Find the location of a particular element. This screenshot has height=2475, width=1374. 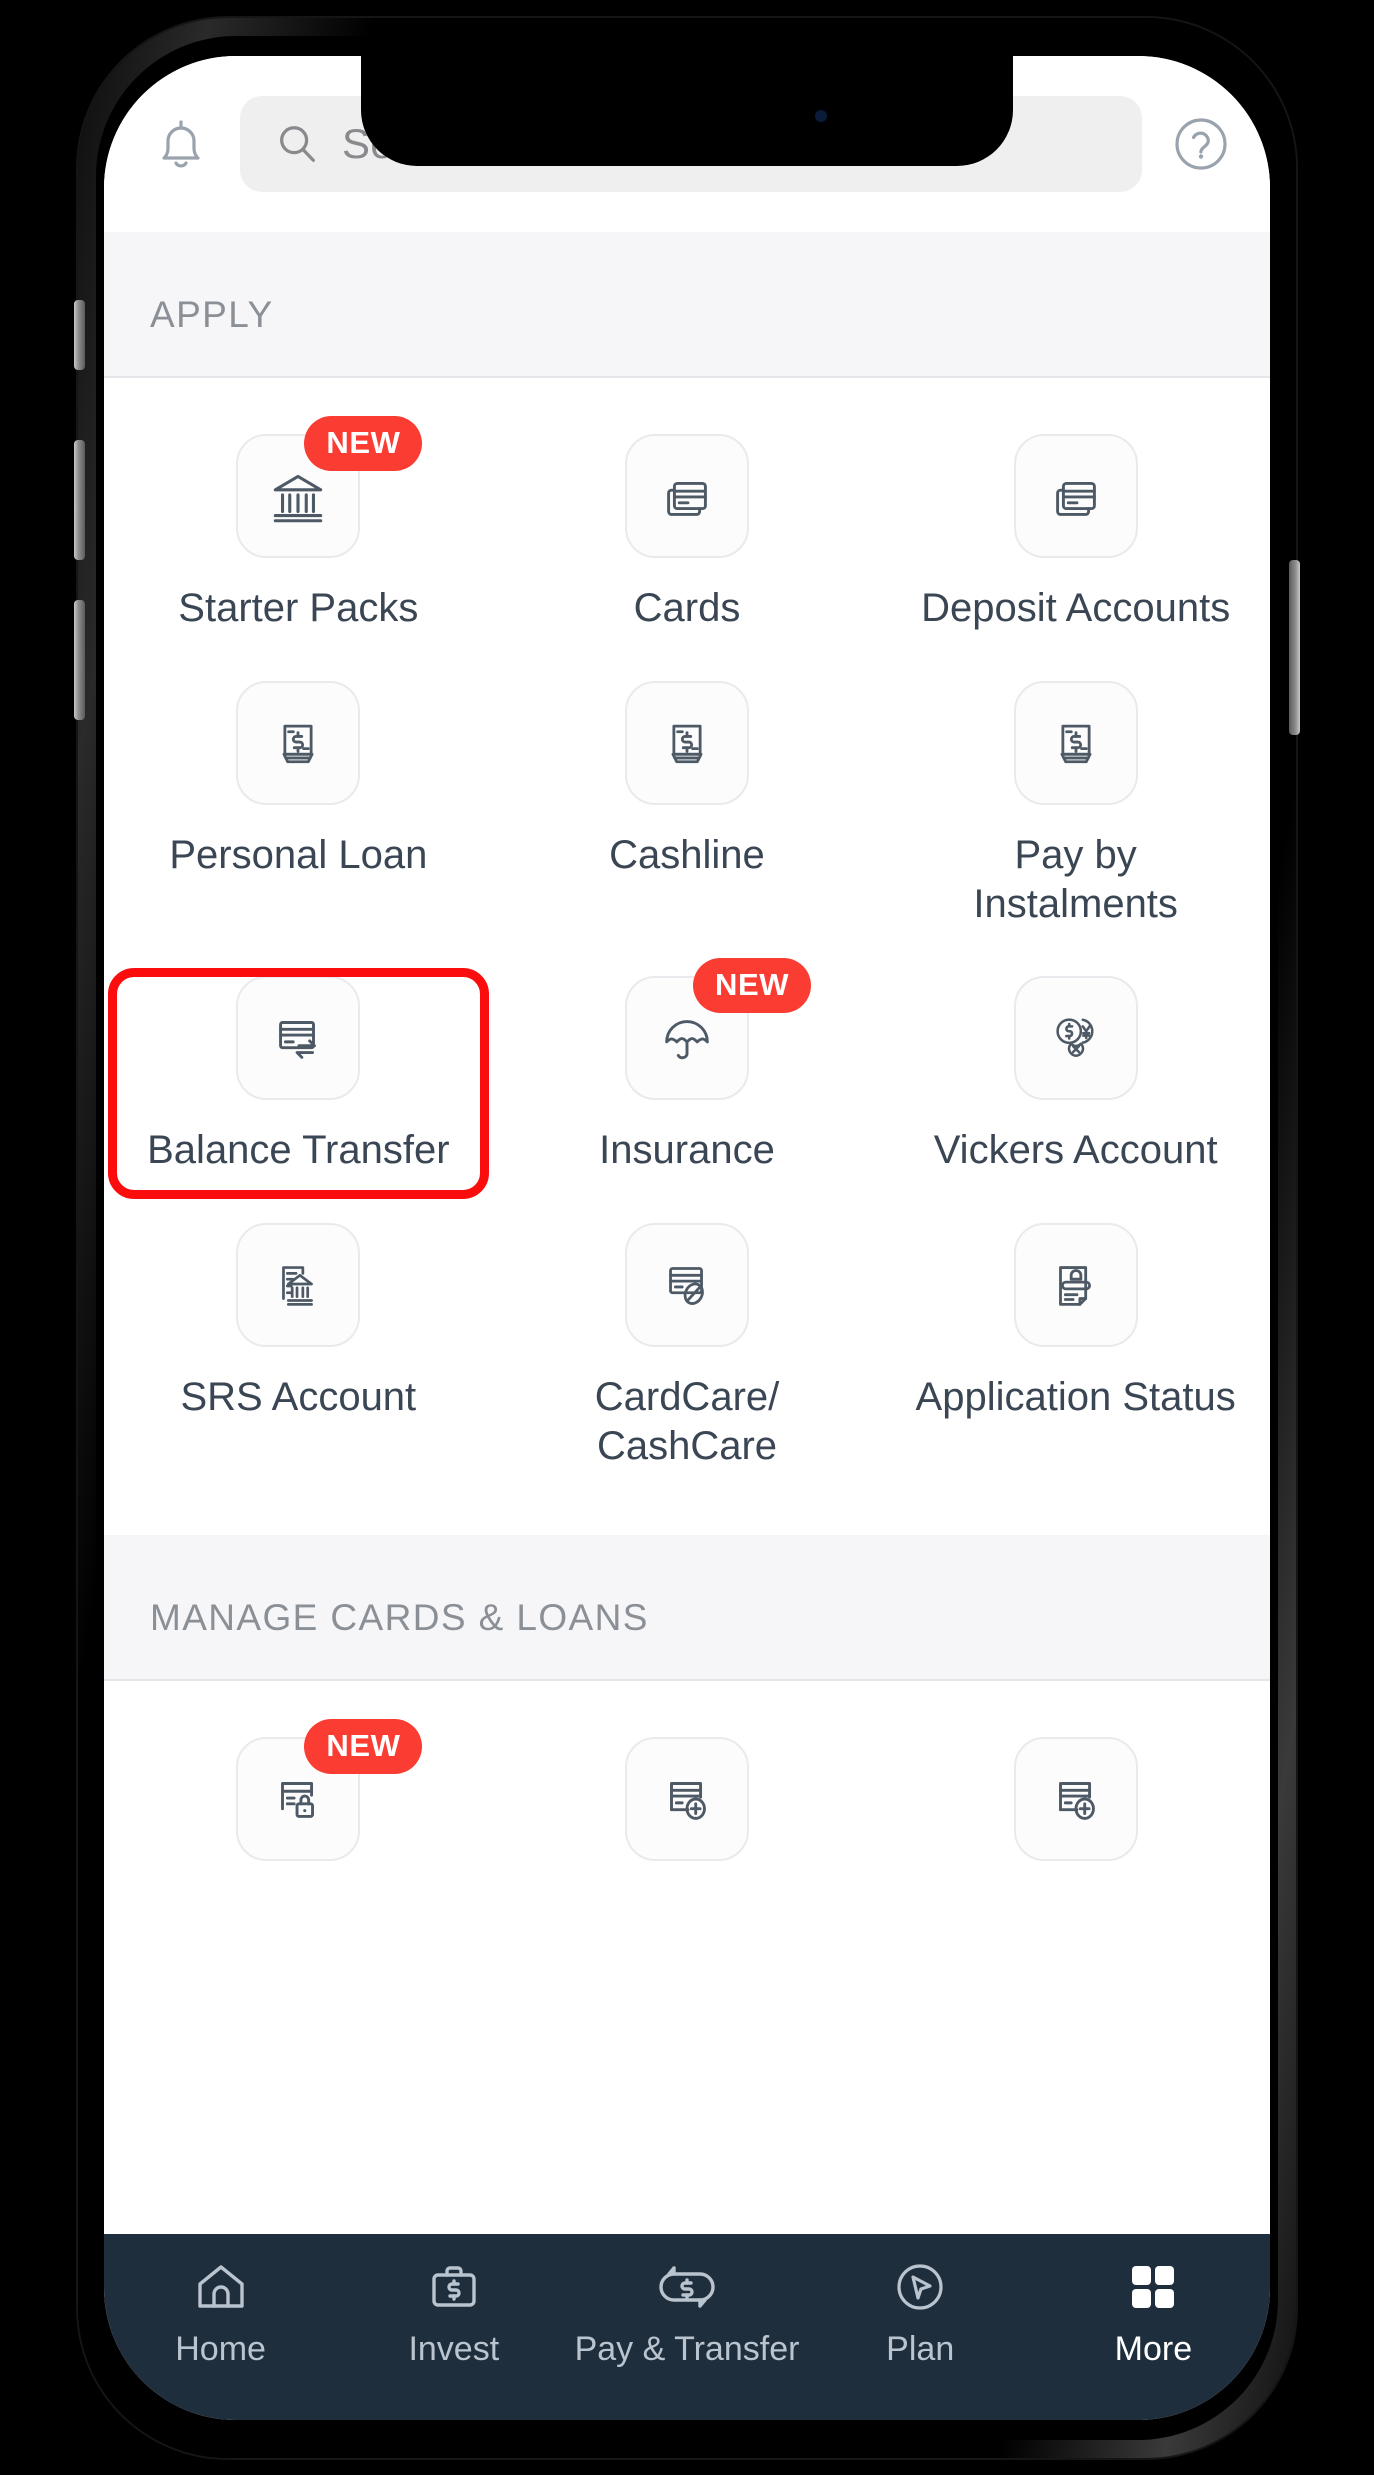

tile-label: Vickers Account is located at coordinates (1075, 1150).